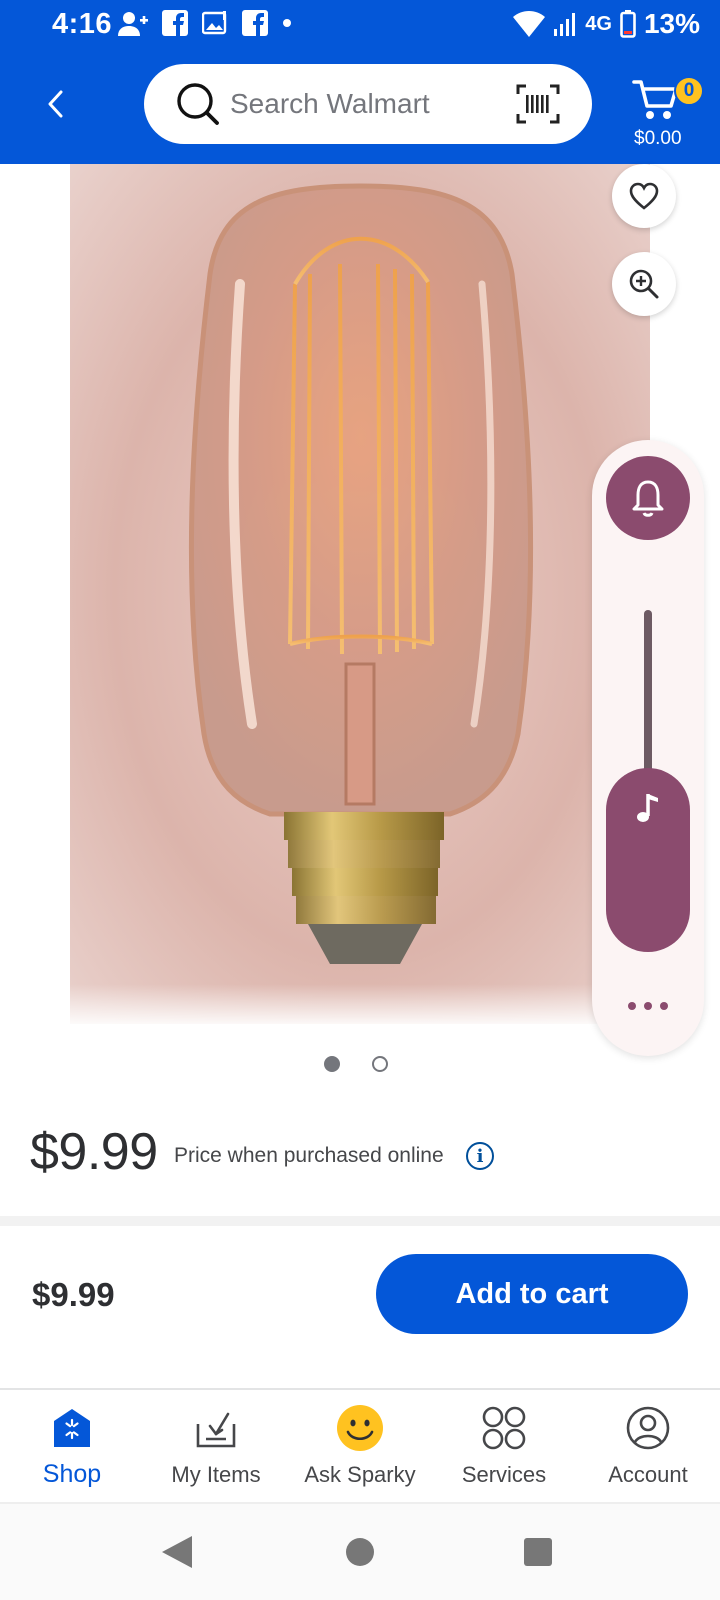  I want to click on barcode-scanner-icon, so click(538, 104).